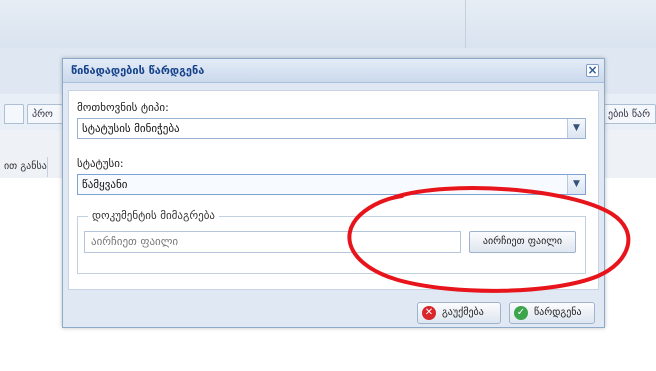 This screenshot has height=371, width=656. I want to click on app-header, so click(328, 24).